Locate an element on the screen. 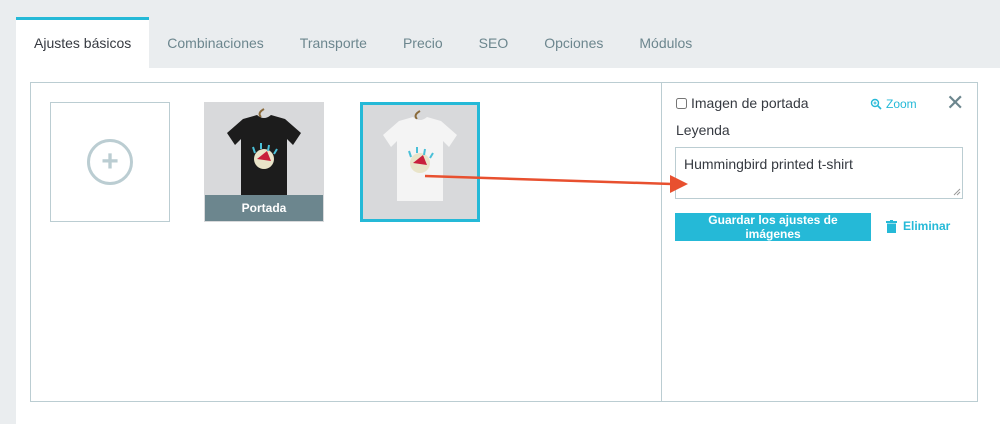 The image size is (1000, 424). tab-combinations: Combinaciones is located at coordinates (215, 42).